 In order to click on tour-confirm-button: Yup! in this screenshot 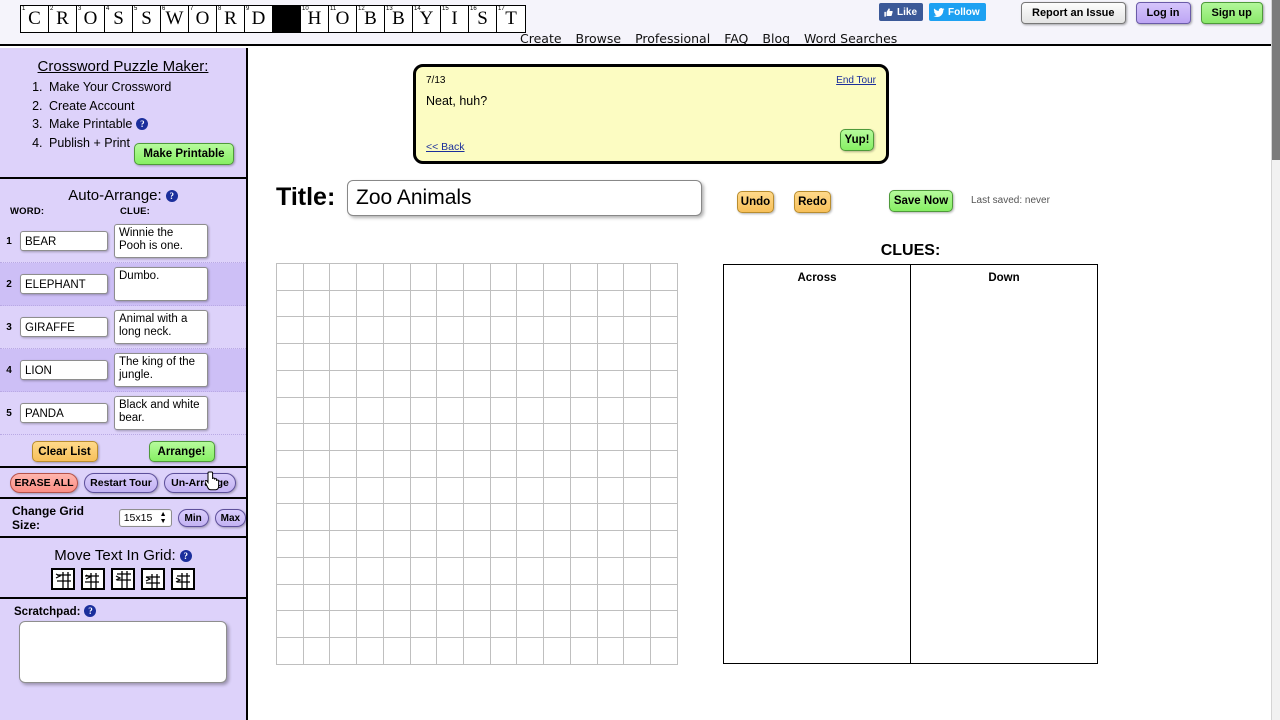, I will do `click(857, 140)`.